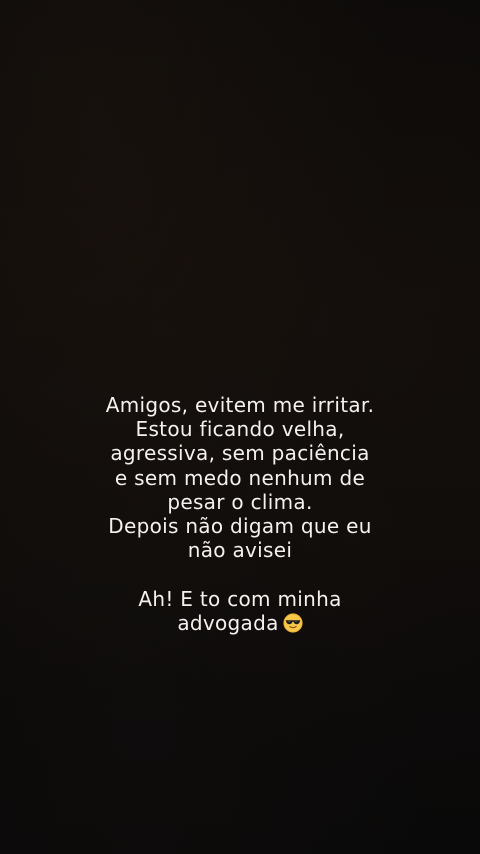  What do you see at coordinates (240, 453) in the screenshot?
I see `story-line: agressiva, sem paciência` at bounding box center [240, 453].